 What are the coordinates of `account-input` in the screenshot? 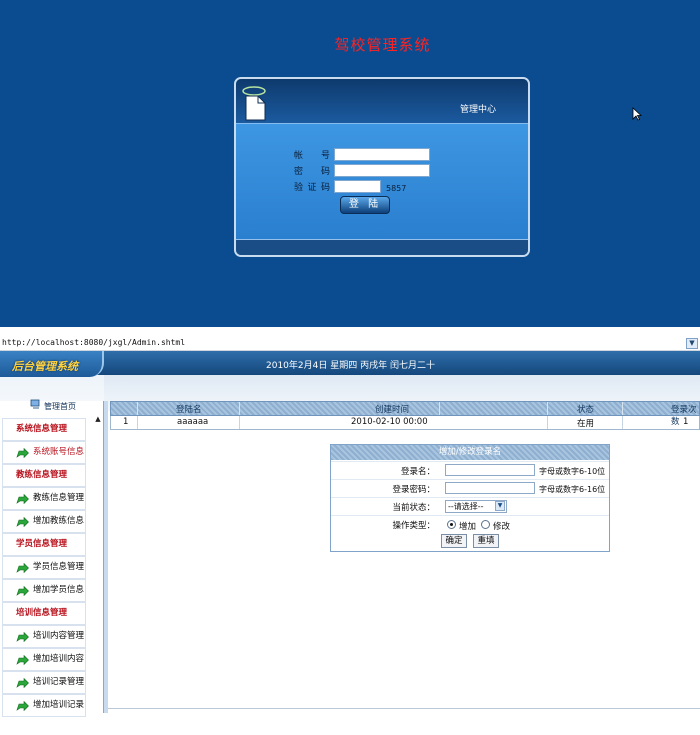 It's located at (382, 154).